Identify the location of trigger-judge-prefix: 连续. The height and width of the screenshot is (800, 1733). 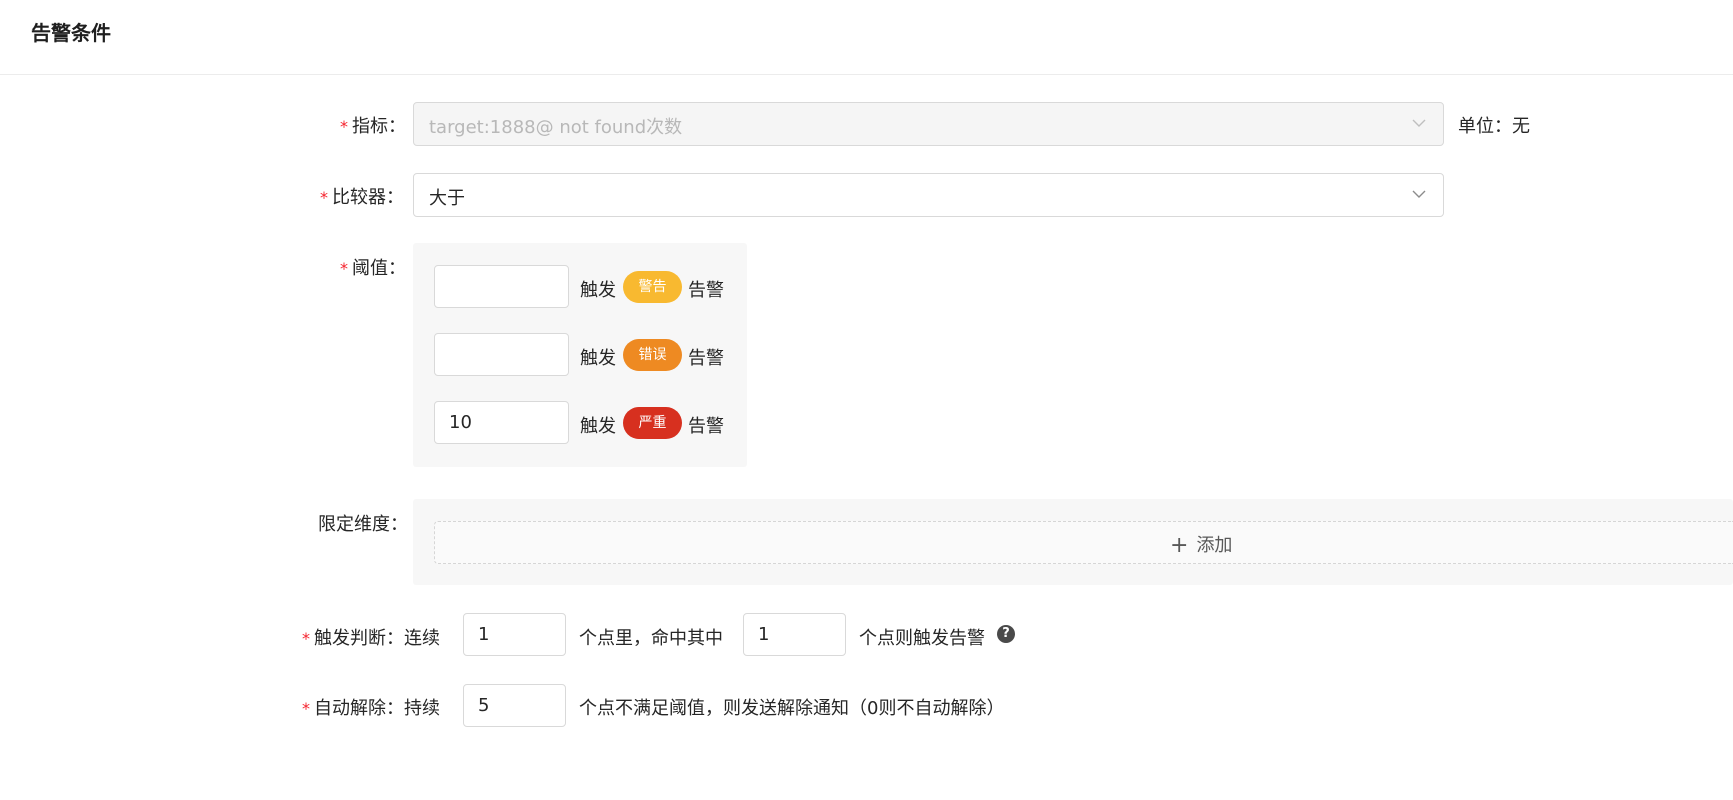
(422, 638).